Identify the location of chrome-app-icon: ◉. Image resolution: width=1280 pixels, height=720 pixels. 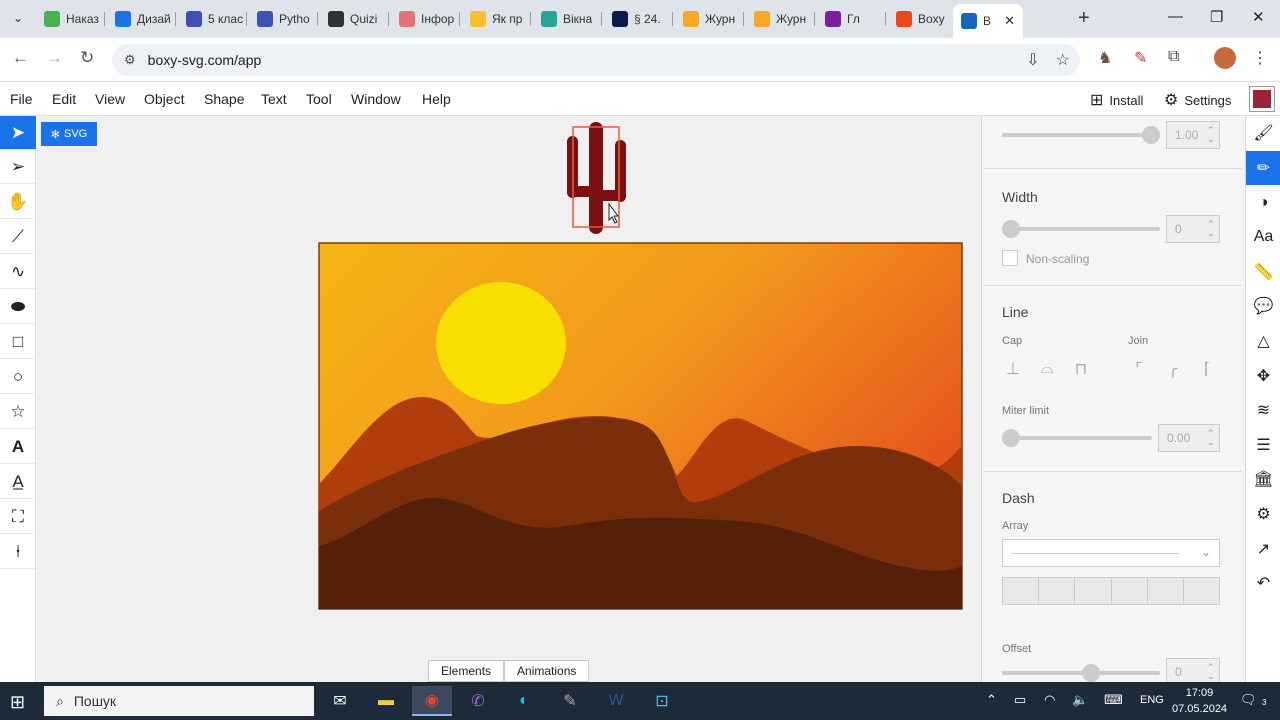
(432, 701).